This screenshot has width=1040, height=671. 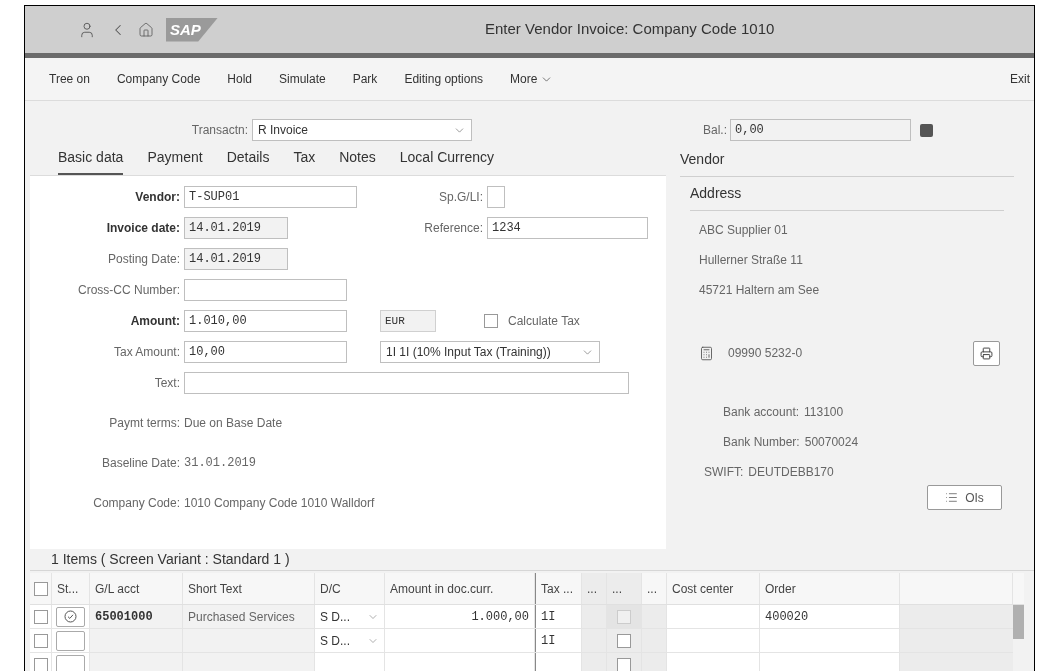 What do you see at coordinates (136, 616) in the screenshot?
I see `table-cell: 65001000` at bounding box center [136, 616].